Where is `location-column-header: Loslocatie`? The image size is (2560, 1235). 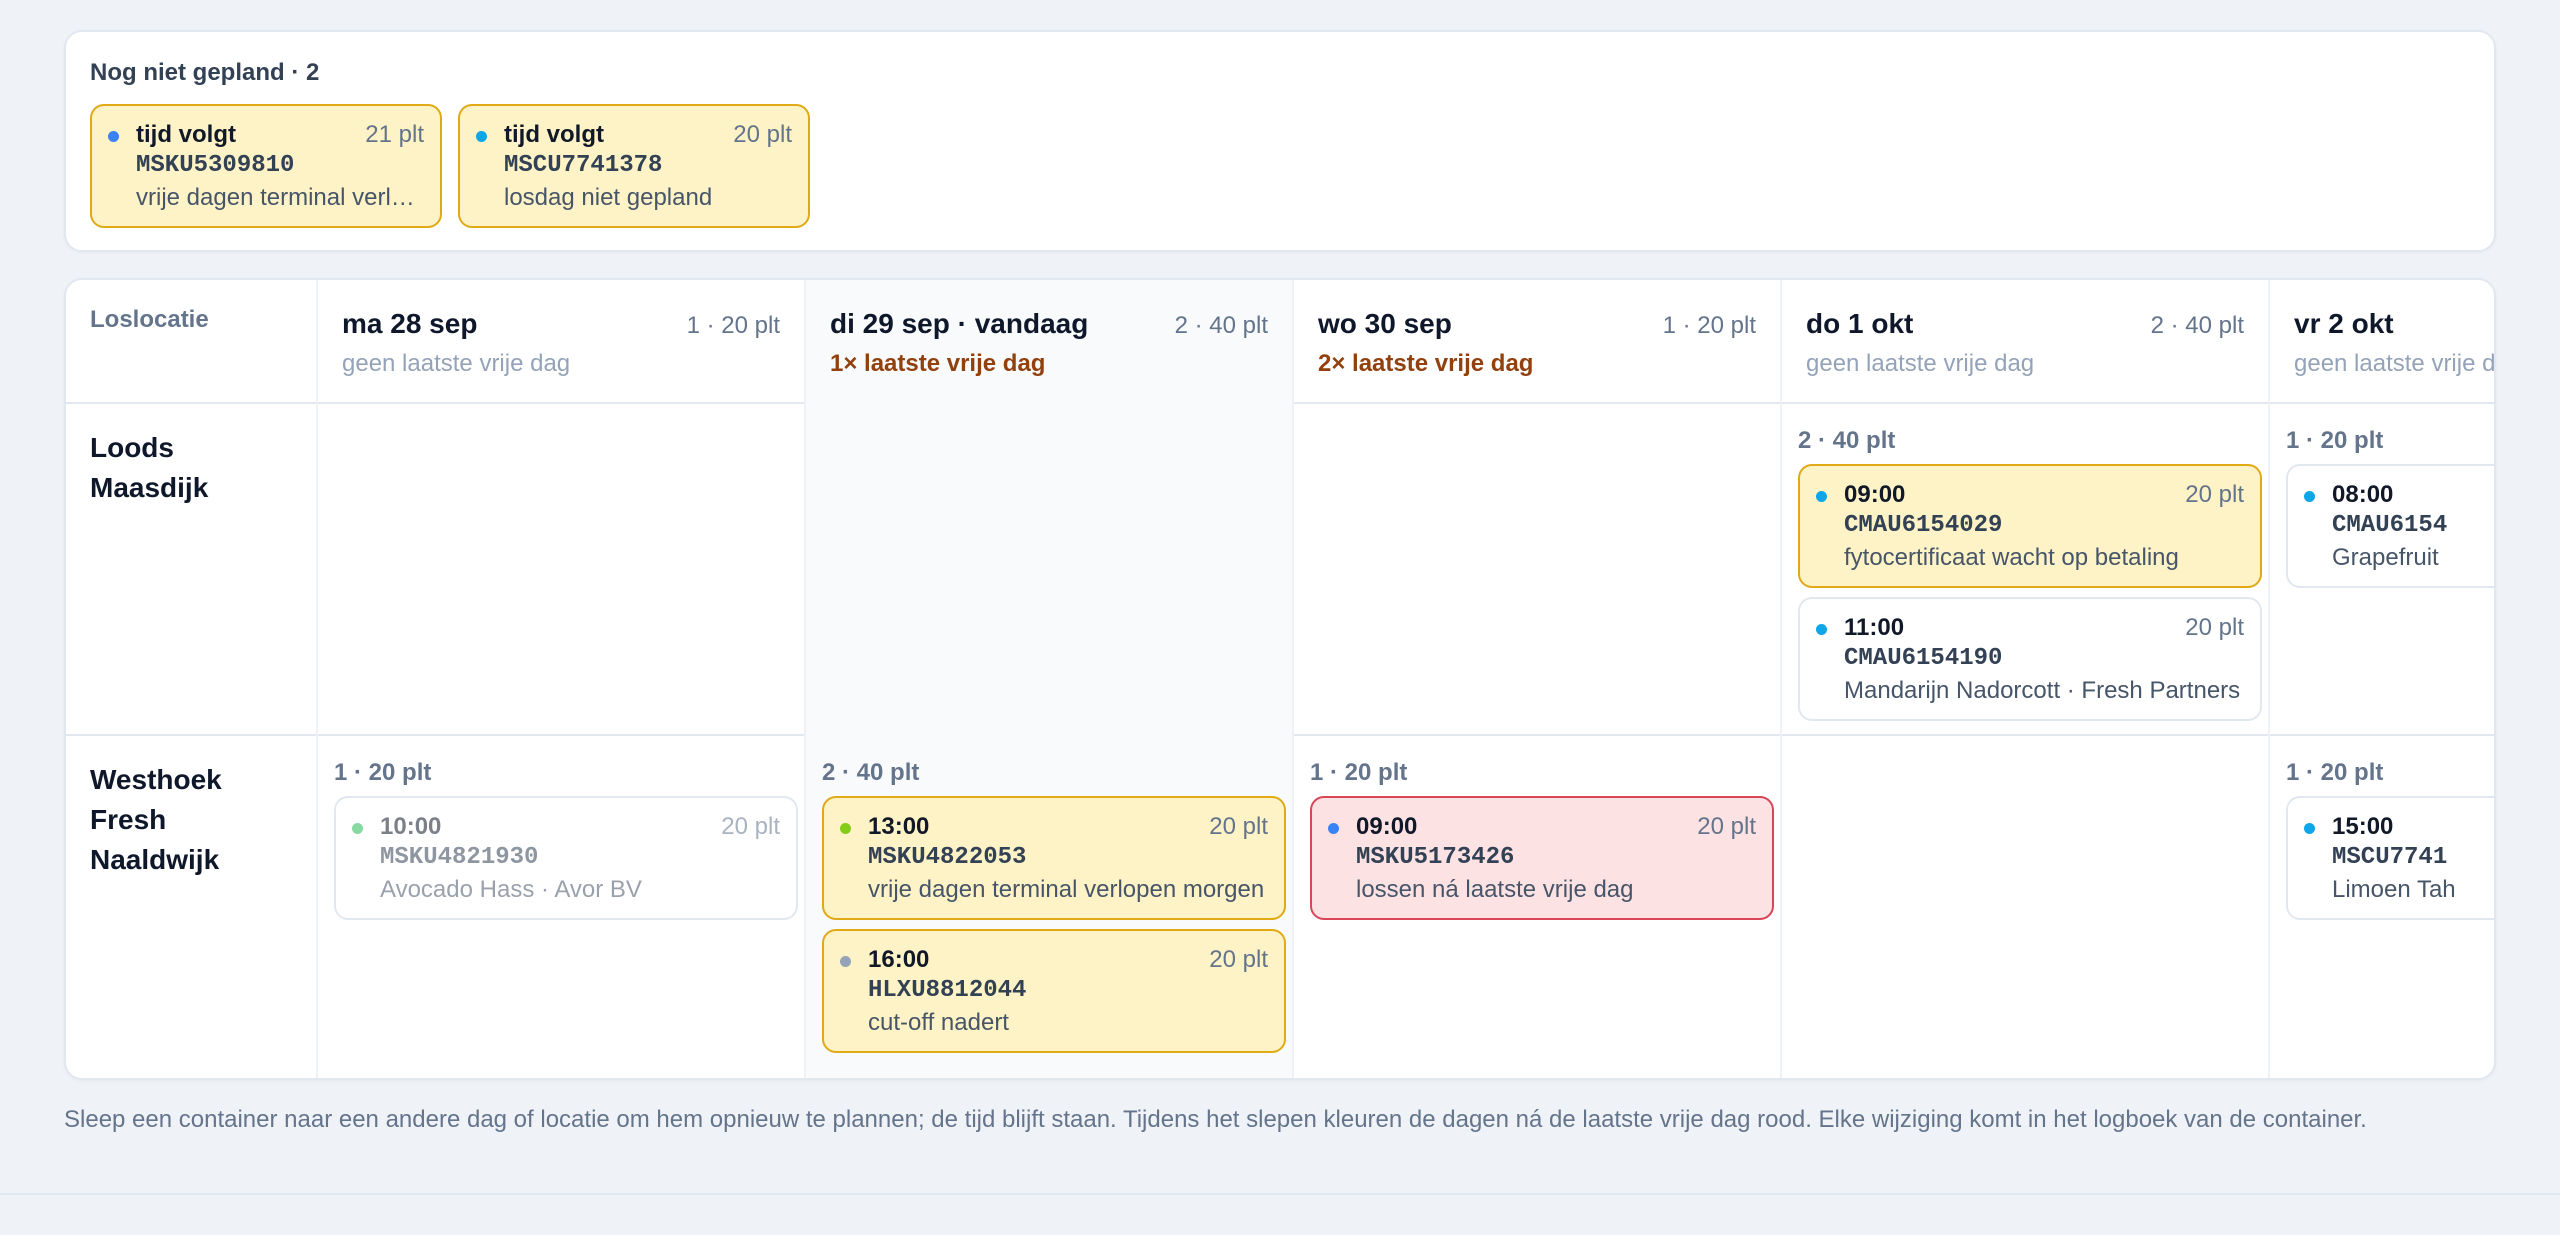 location-column-header: Loslocatie is located at coordinates (149, 319).